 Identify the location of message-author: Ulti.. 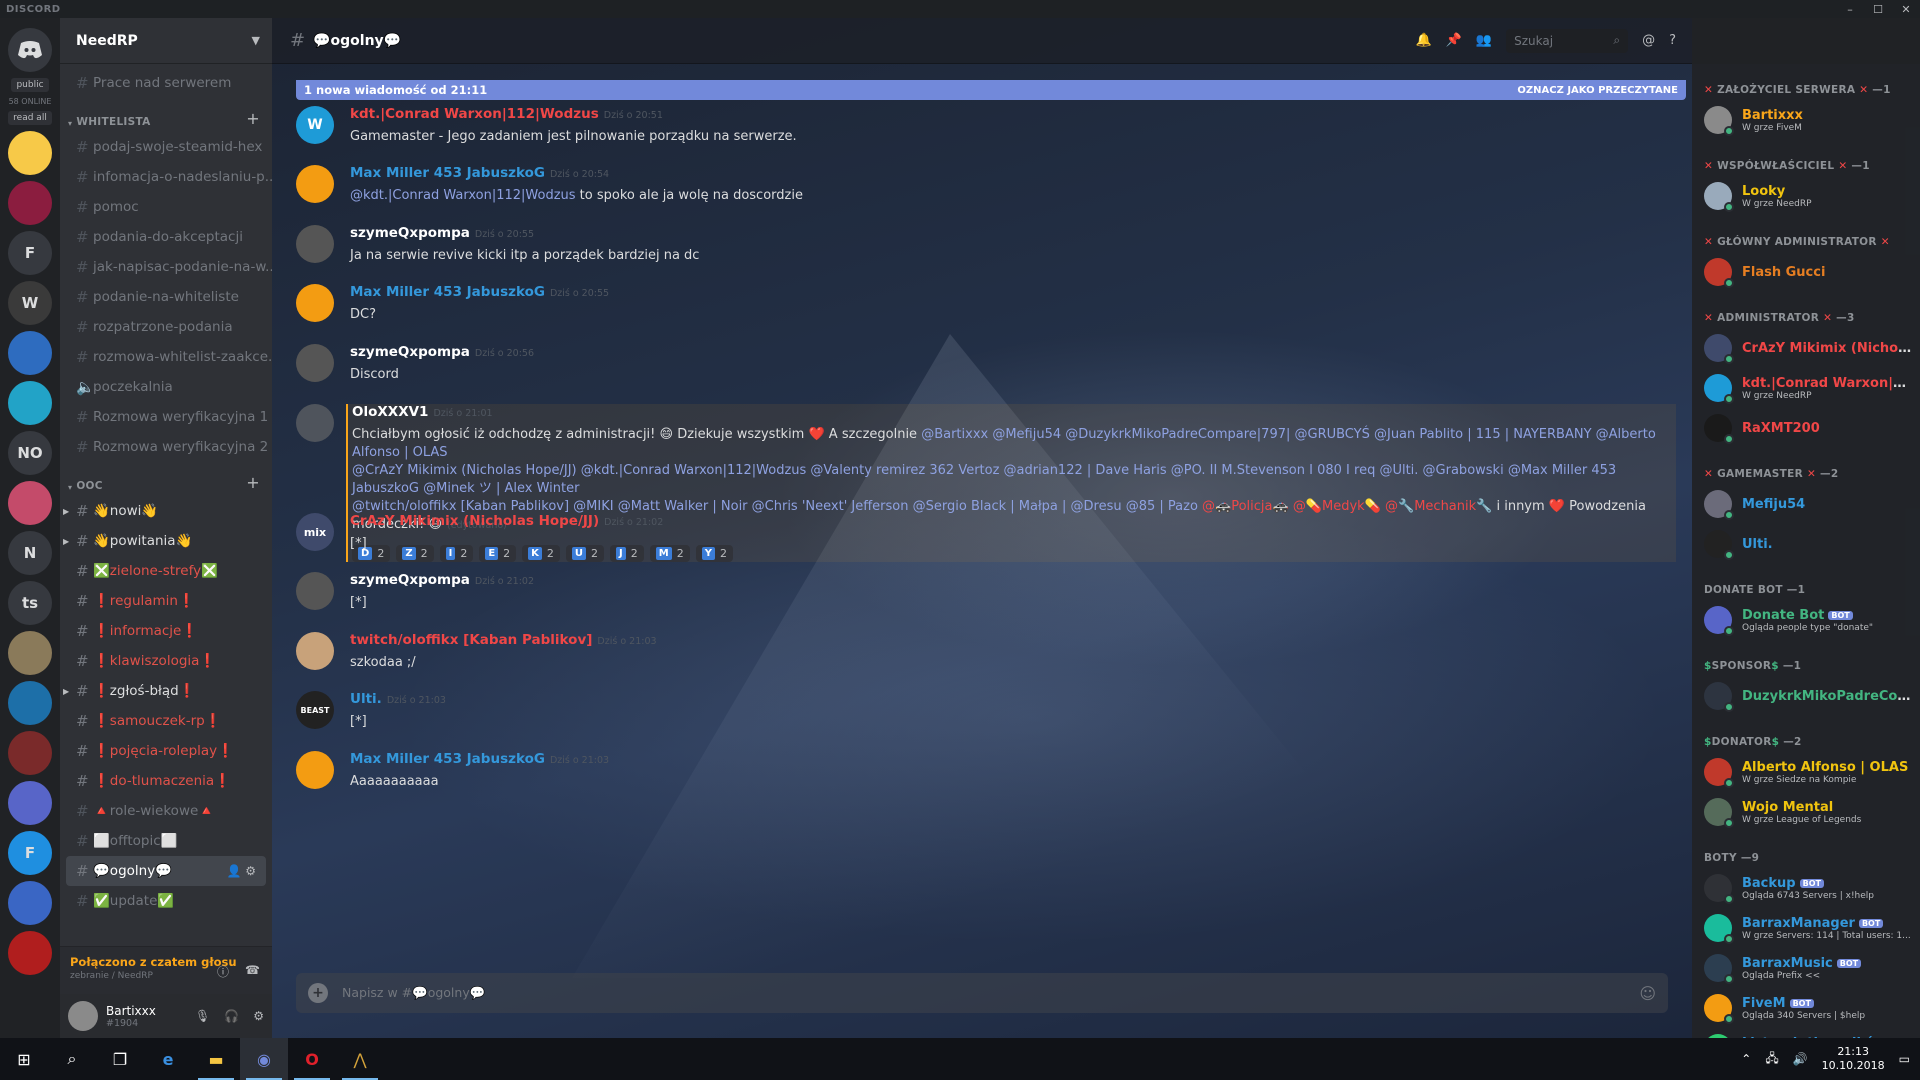
(366, 699).